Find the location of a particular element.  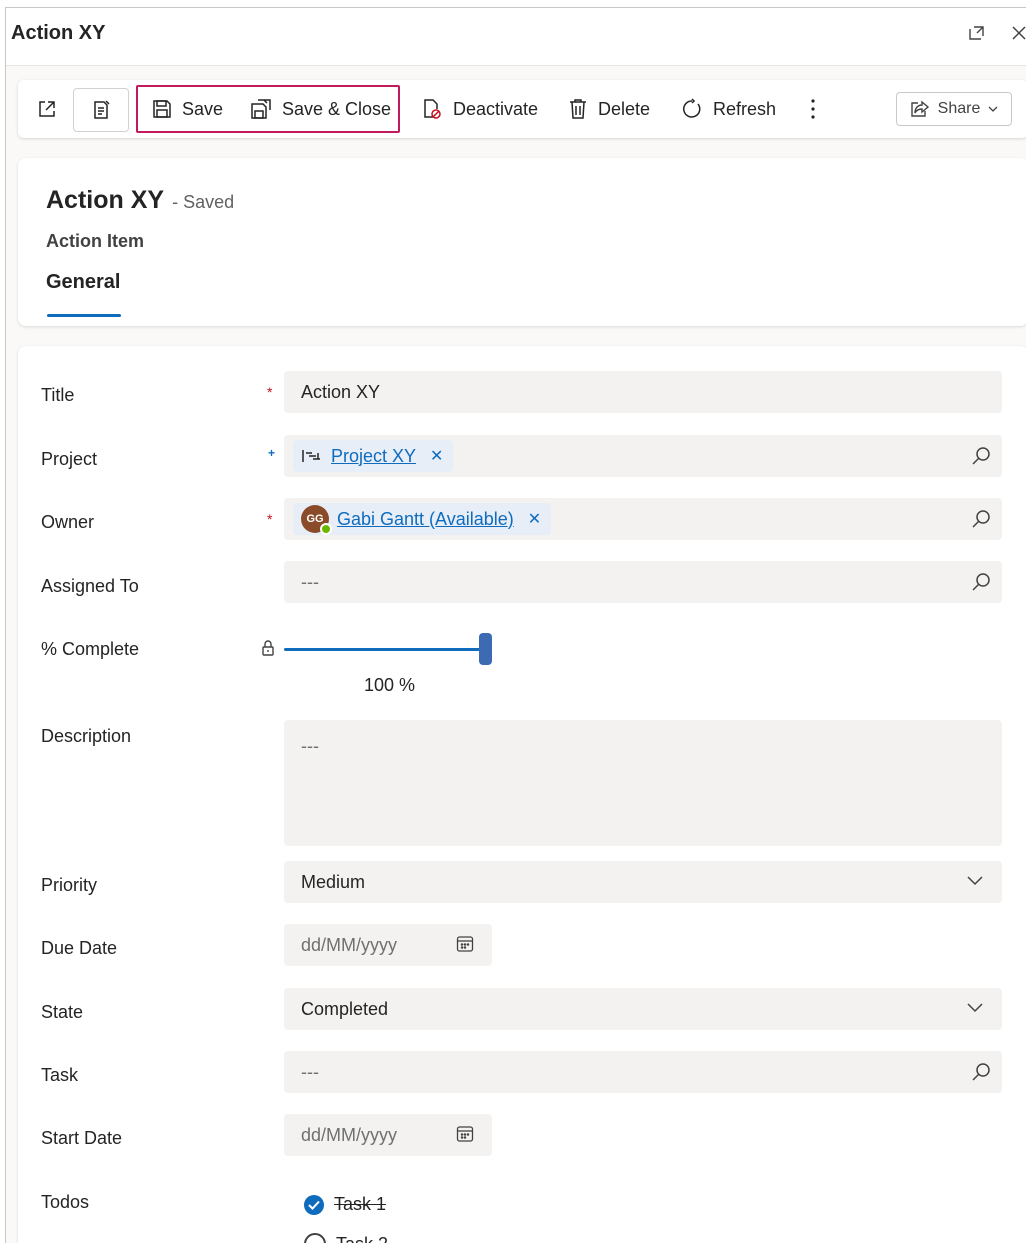

refresh-button: Refresh is located at coordinates (728, 109).